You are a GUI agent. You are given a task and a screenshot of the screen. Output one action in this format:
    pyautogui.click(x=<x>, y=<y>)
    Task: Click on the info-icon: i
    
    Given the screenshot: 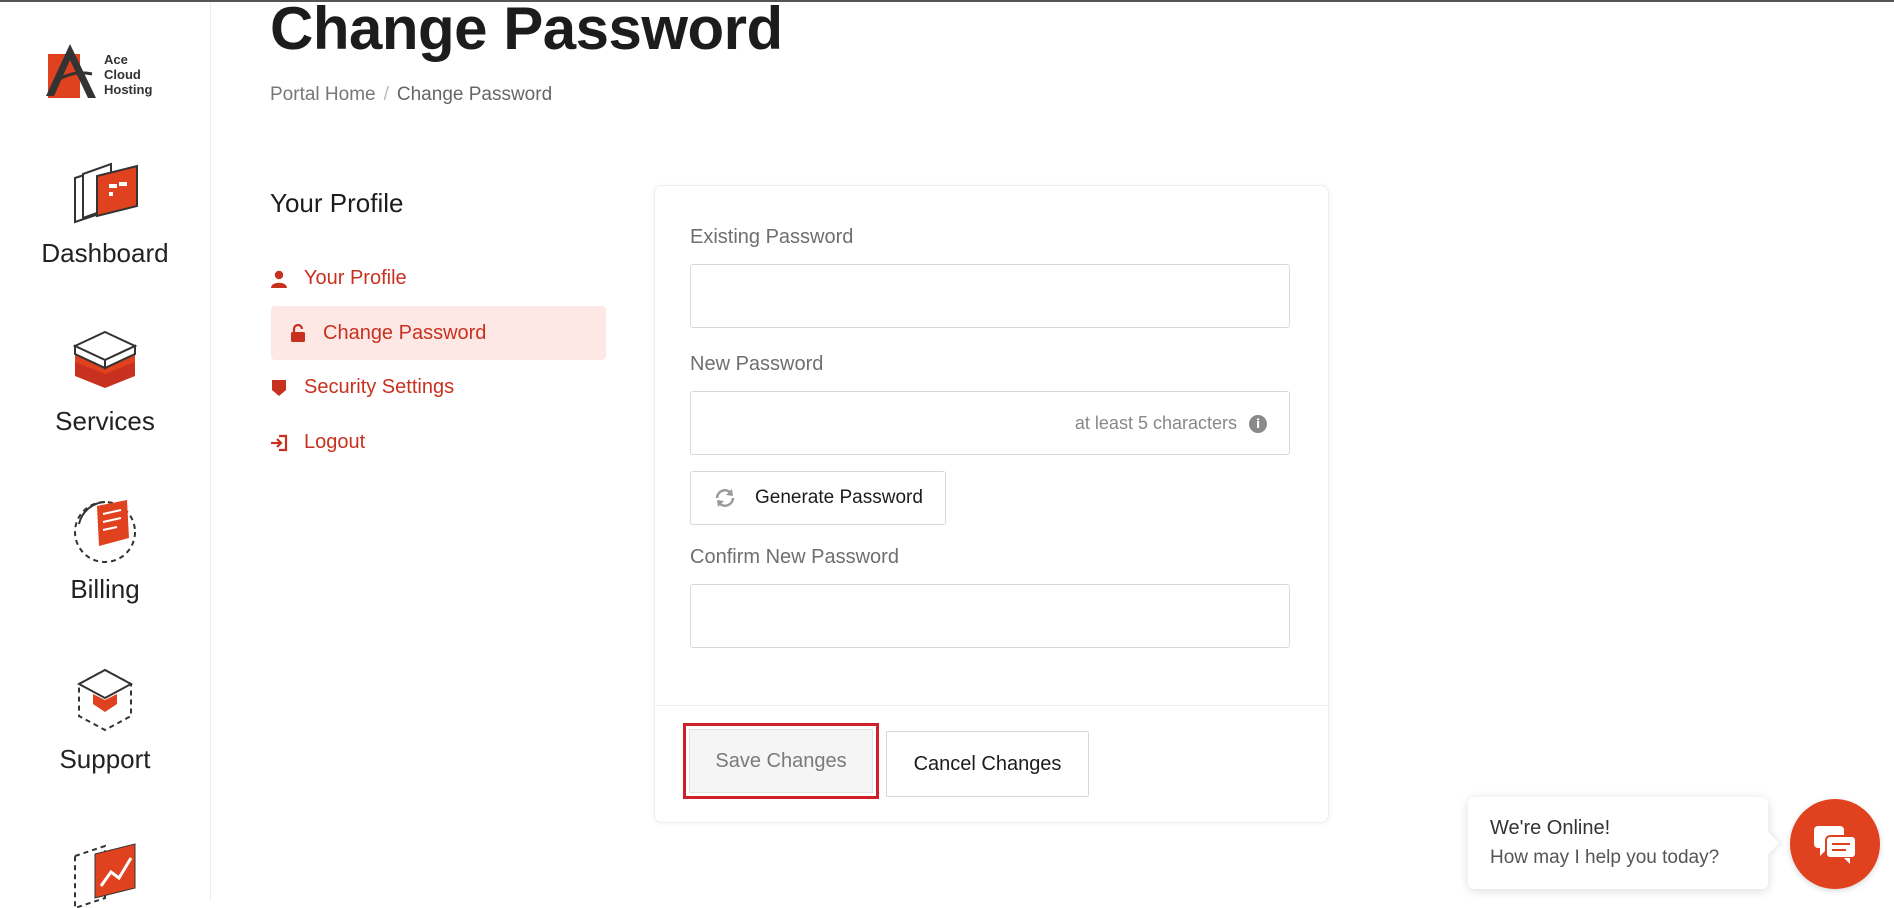 What is the action you would take?
    pyautogui.click(x=1258, y=423)
    